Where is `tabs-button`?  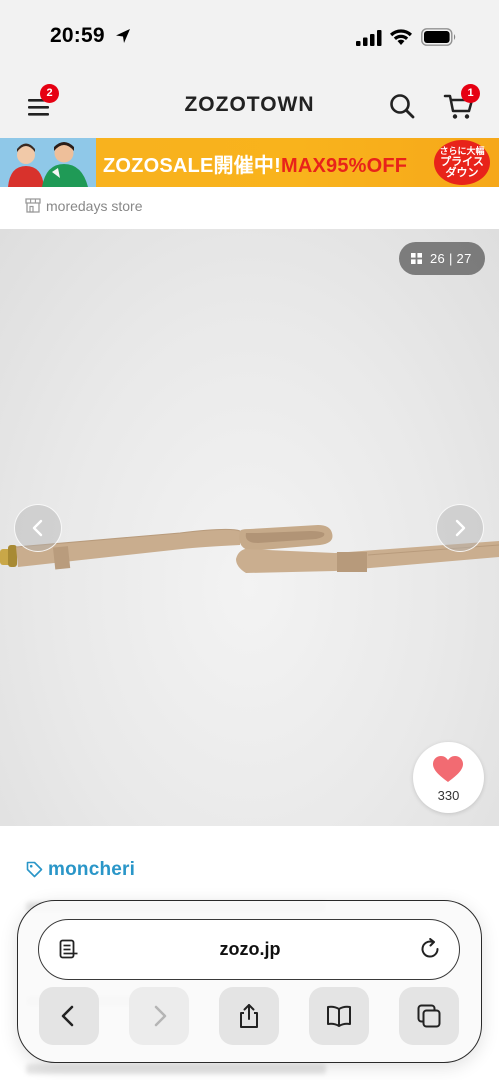 tabs-button is located at coordinates (429, 1016).